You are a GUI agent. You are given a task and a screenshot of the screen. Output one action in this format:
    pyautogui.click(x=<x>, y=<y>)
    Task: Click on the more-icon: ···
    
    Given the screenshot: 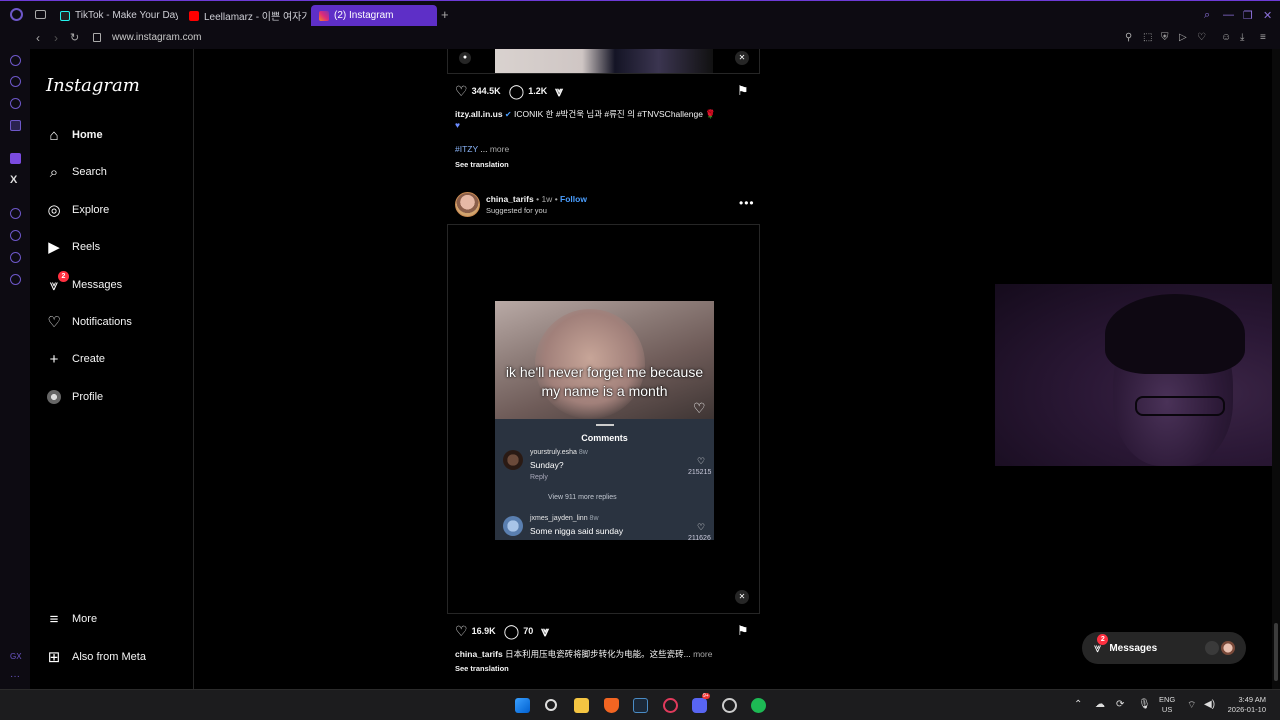 What is the action you would take?
    pyautogui.click(x=15, y=676)
    